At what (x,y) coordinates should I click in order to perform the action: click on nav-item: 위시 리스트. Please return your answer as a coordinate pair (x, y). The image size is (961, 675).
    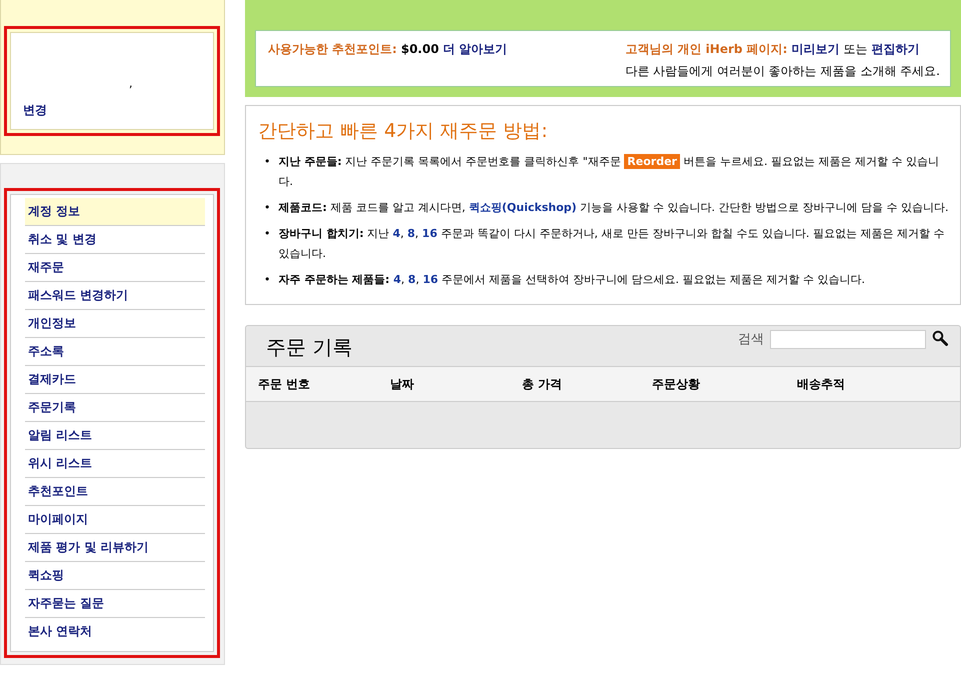
    Looking at the image, I should click on (115, 464).